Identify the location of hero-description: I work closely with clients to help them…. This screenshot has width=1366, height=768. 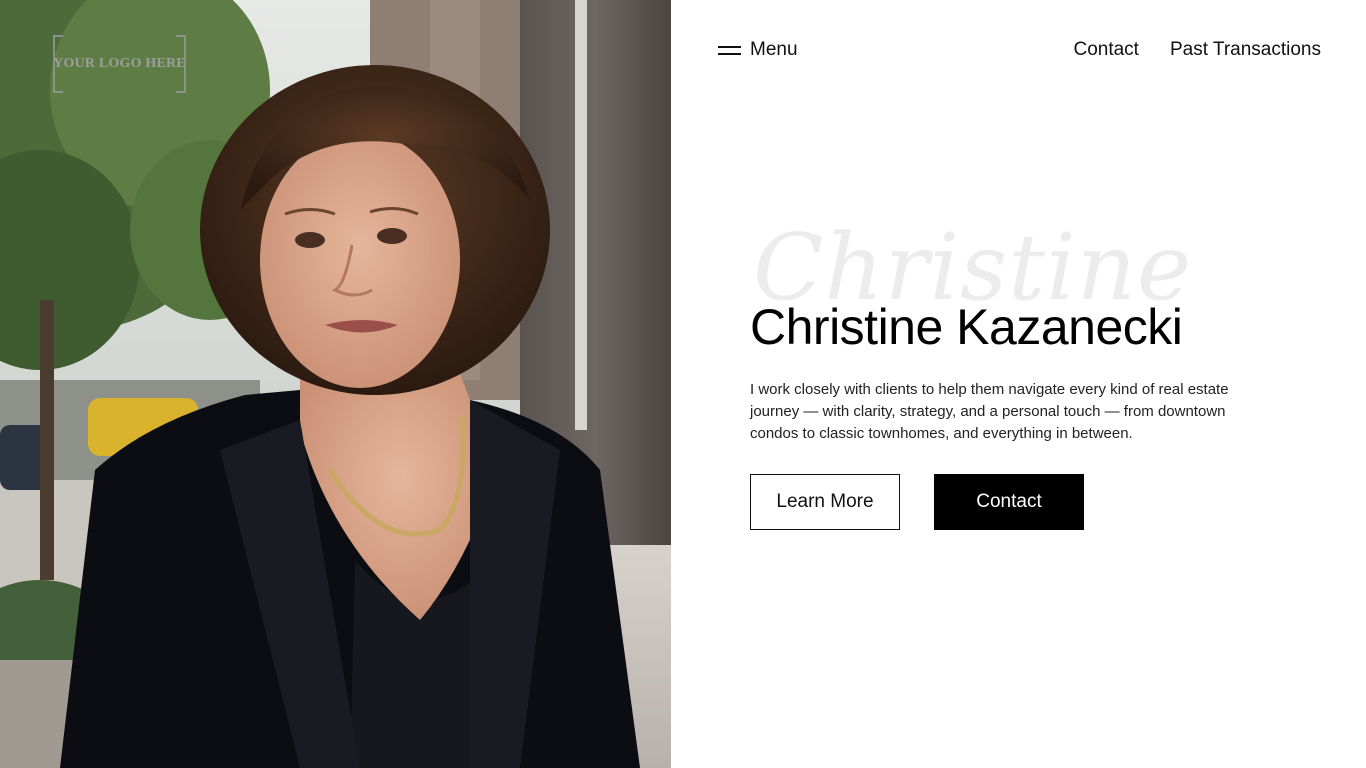
(989, 411).